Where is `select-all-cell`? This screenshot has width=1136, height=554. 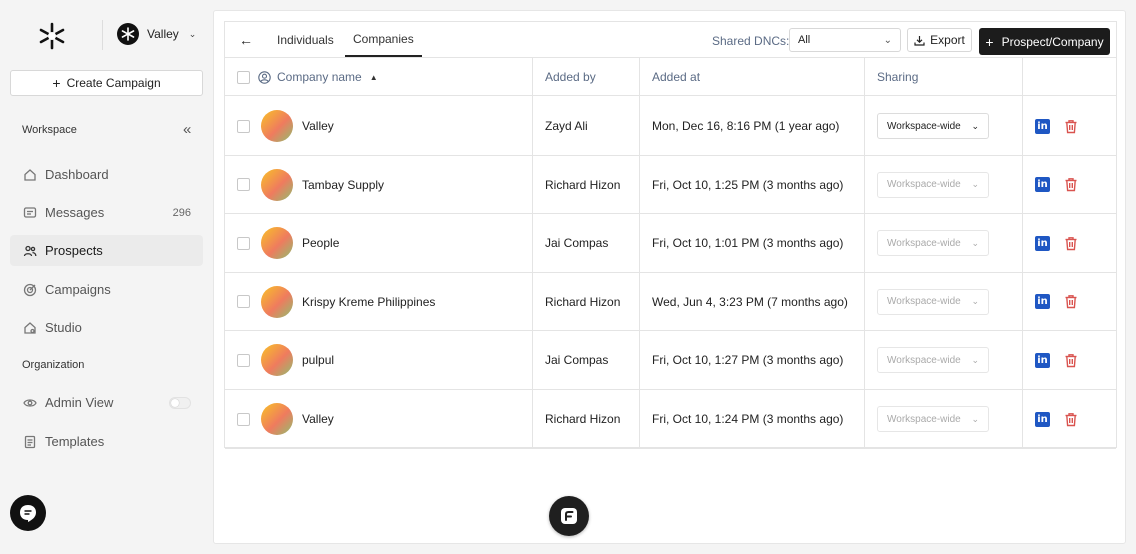
select-all-cell is located at coordinates (243, 77).